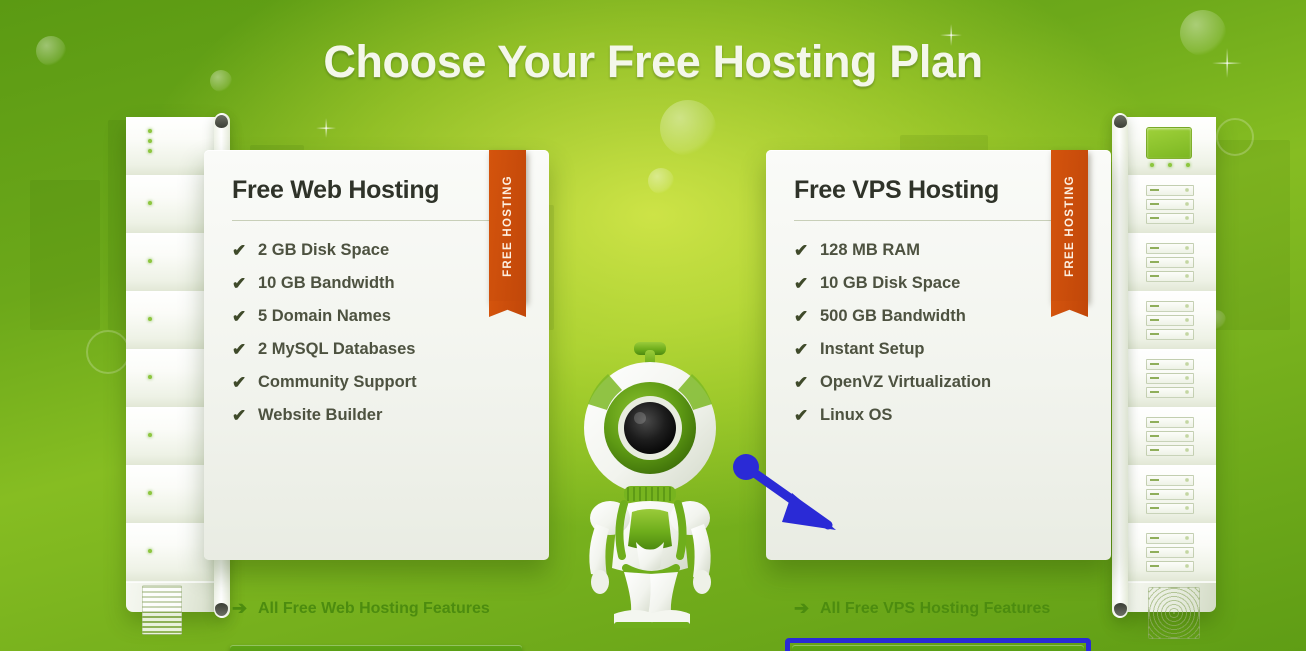 Image resolution: width=1306 pixels, height=651 pixels. I want to click on plan-feature-item: ✔ Community Support, so click(381, 382).